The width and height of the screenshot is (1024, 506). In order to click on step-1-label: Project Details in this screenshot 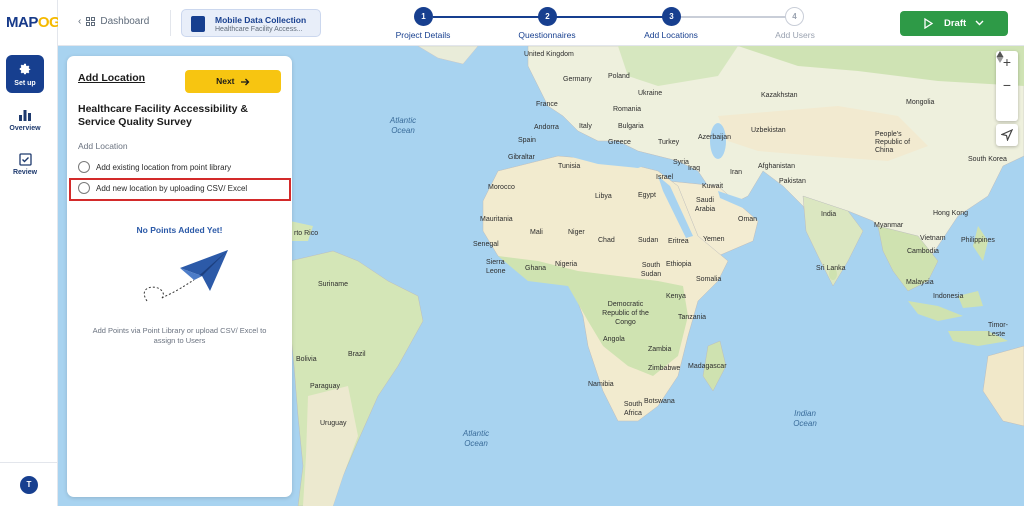, I will do `click(423, 35)`.